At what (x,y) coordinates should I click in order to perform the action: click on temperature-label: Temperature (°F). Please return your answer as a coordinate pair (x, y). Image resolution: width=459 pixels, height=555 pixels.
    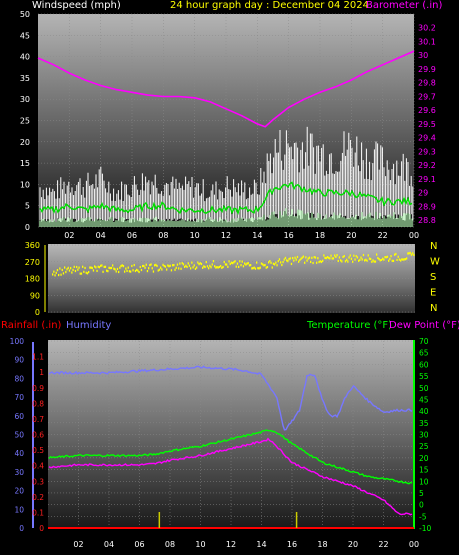
    Looking at the image, I should click on (350, 325).